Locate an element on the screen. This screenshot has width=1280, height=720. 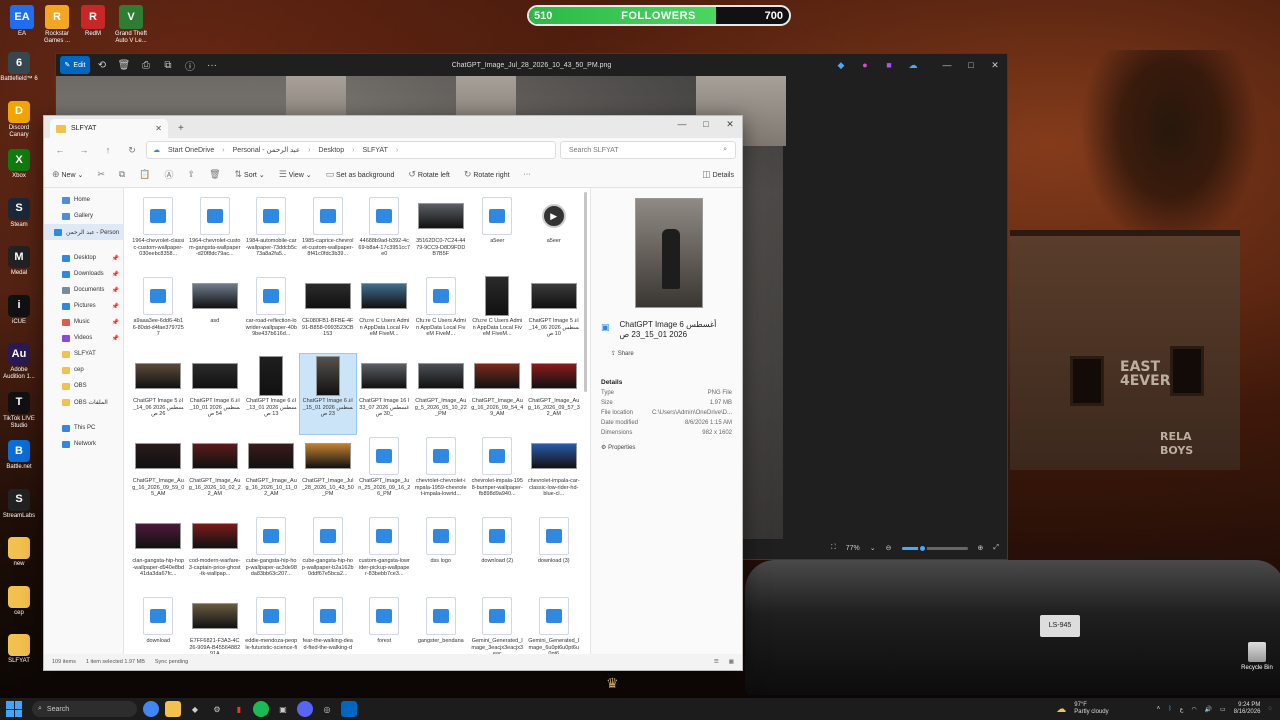
file-explorer-icon is located at coordinates (173, 709).